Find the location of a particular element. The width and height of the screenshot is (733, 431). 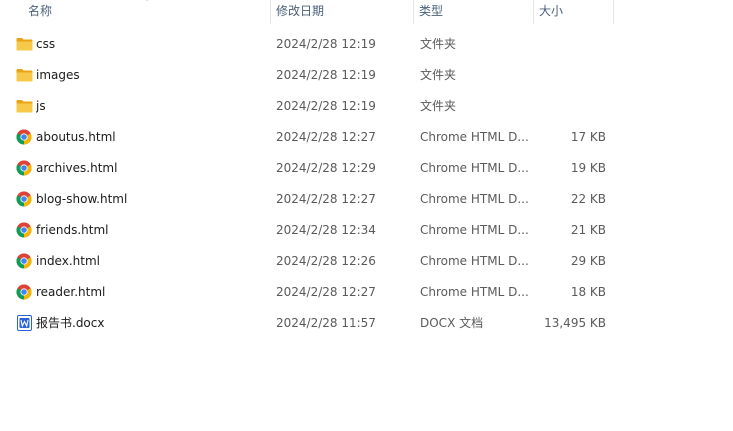

file-name: friends.html is located at coordinates (72, 230).